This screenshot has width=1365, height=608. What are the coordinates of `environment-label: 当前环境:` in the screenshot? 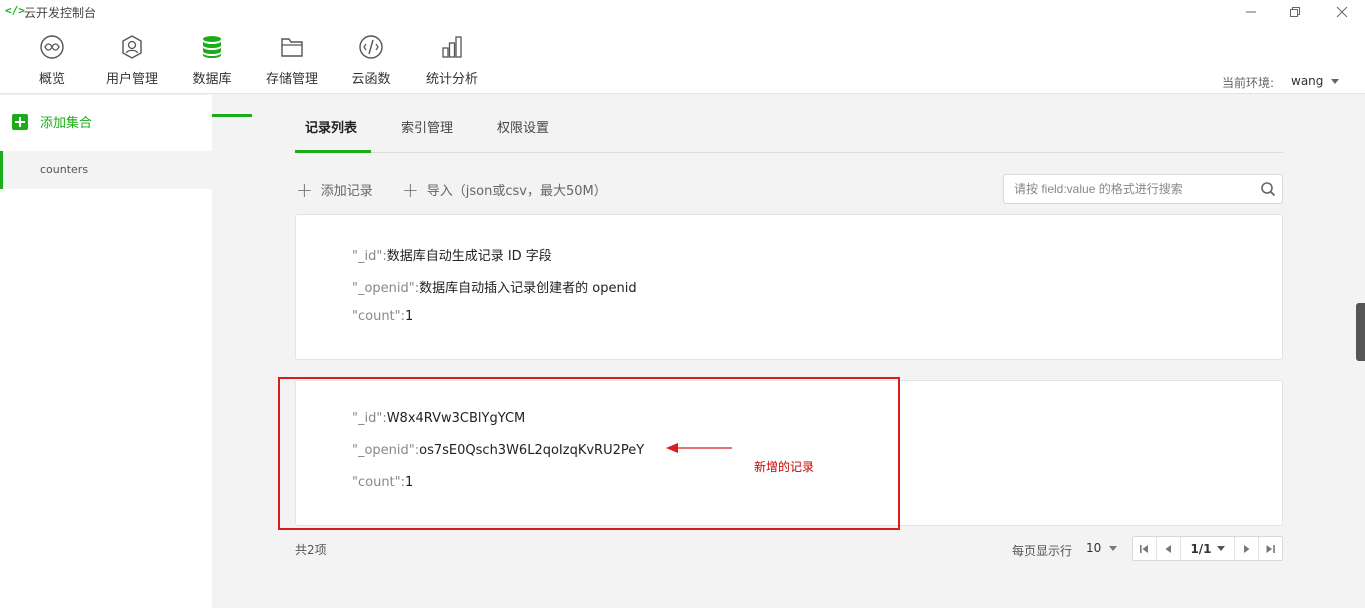 It's located at (1248, 83).